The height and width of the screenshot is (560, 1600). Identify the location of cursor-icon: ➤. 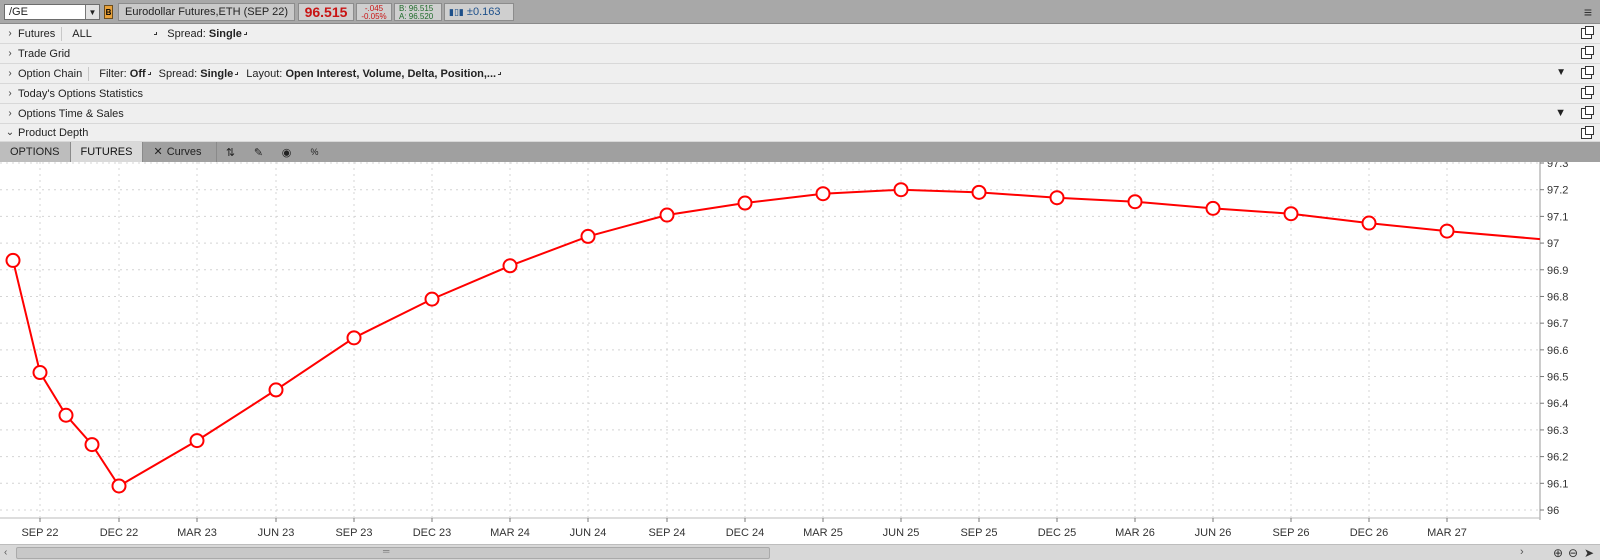
(1589, 553).